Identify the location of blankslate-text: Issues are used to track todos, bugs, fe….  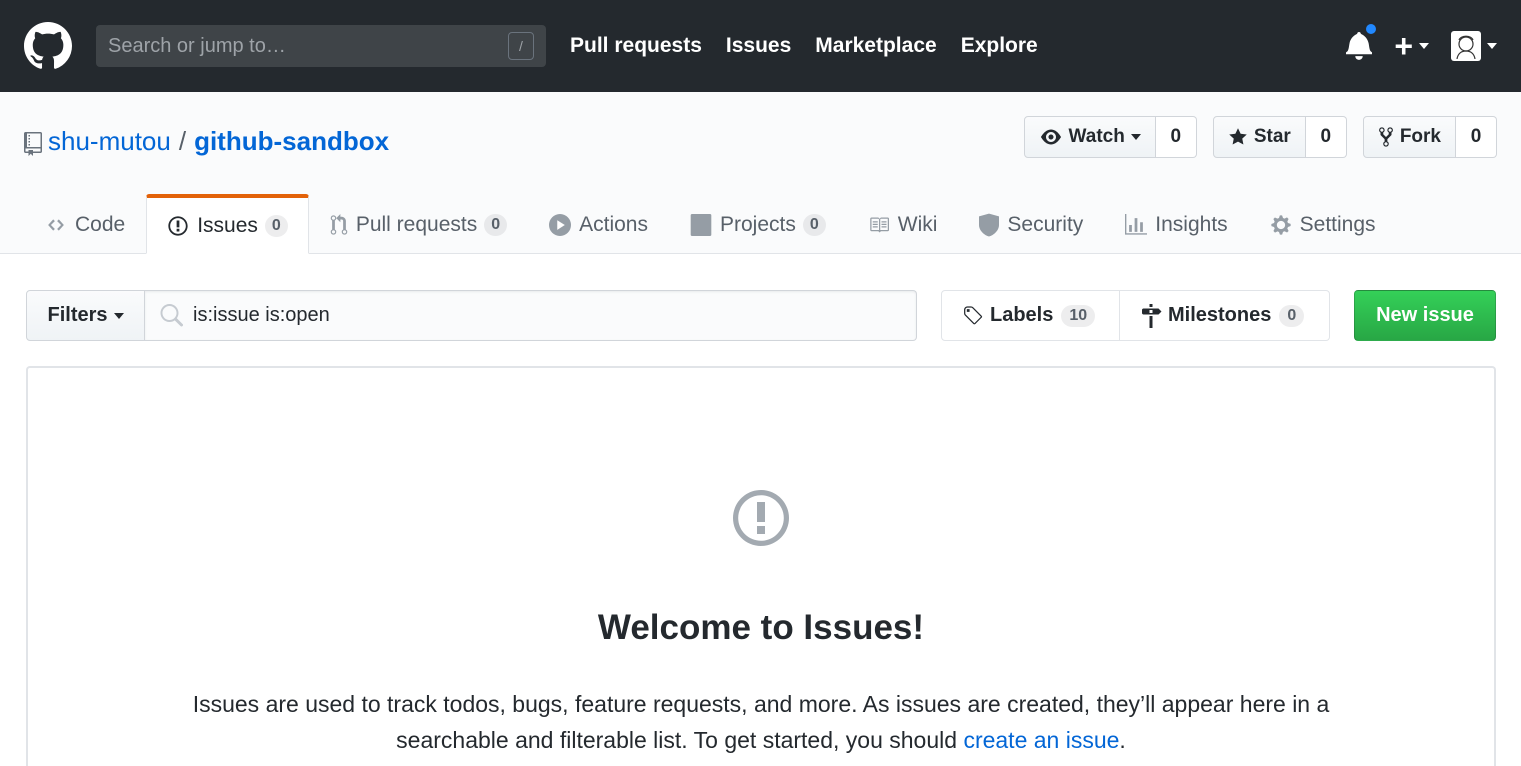
(761, 722).